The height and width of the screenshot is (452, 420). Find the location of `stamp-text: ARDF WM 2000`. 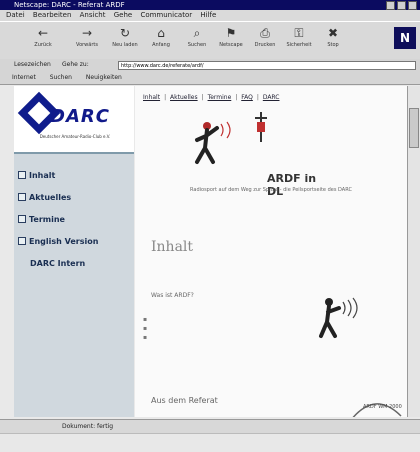

stamp-text: ARDF WM 2000 is located at coordinates (382, 407).